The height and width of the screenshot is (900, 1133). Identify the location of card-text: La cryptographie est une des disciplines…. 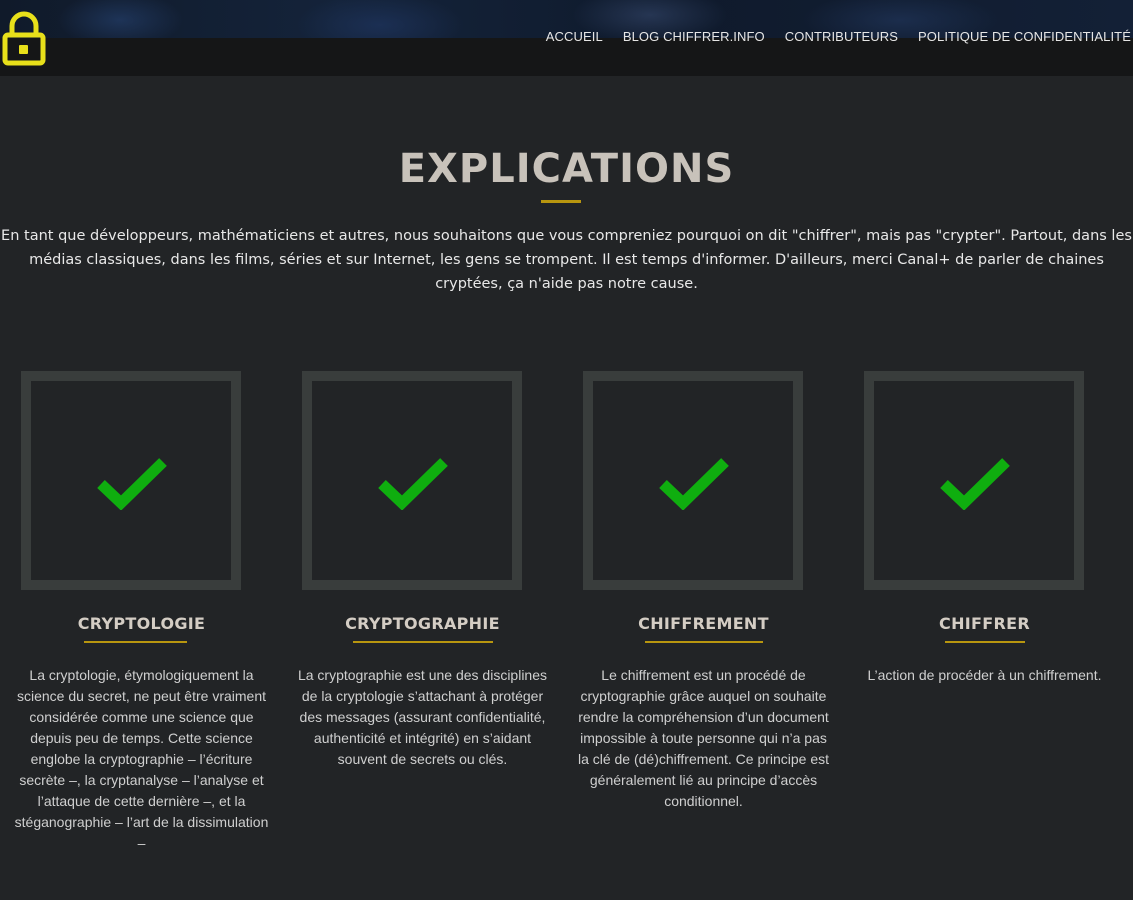
(422, 717).